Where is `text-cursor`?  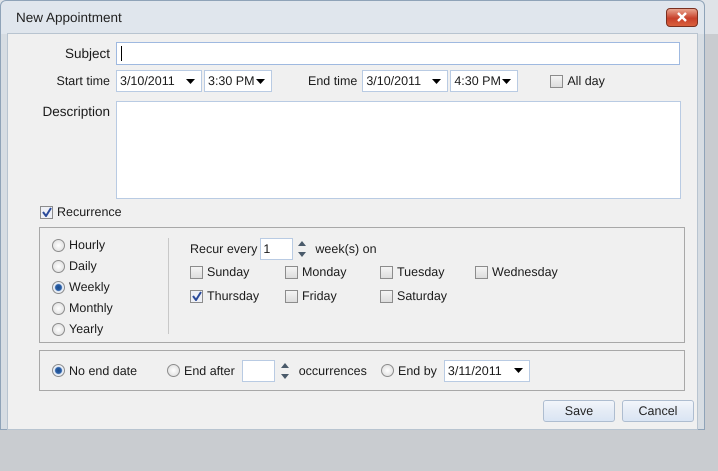
text-cursor is located at coordinates (121, 53).